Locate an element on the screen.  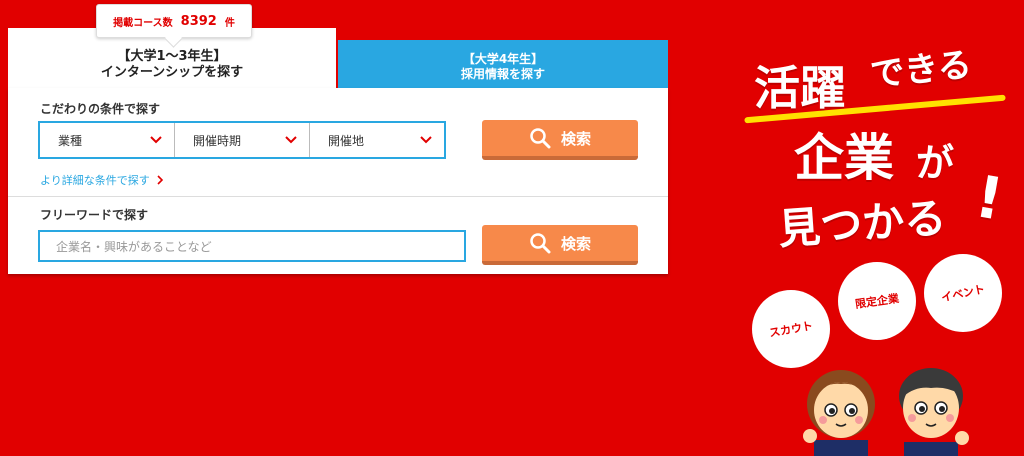
promo-mitsukaru: 見つかる is located at coordinates (862, 223).